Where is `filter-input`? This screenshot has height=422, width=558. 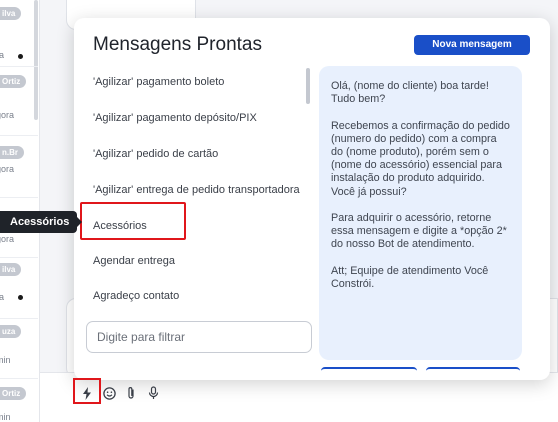 filter-input is located at coordinates (199, 337).